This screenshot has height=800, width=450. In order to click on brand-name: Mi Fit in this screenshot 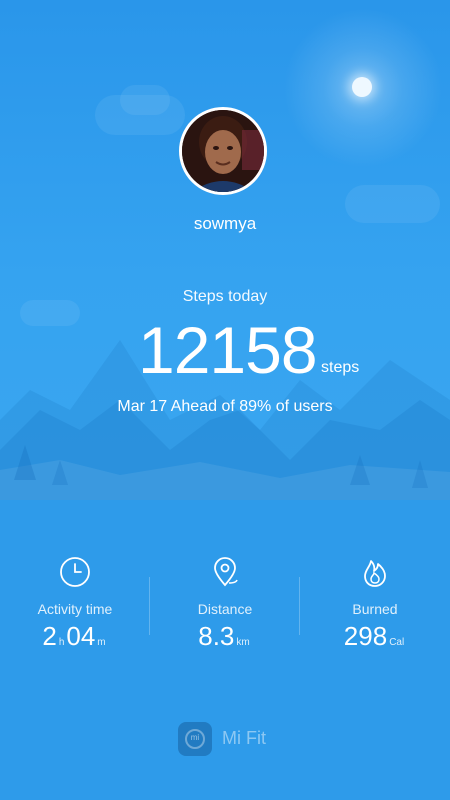, I will do `click(244, 738)`.